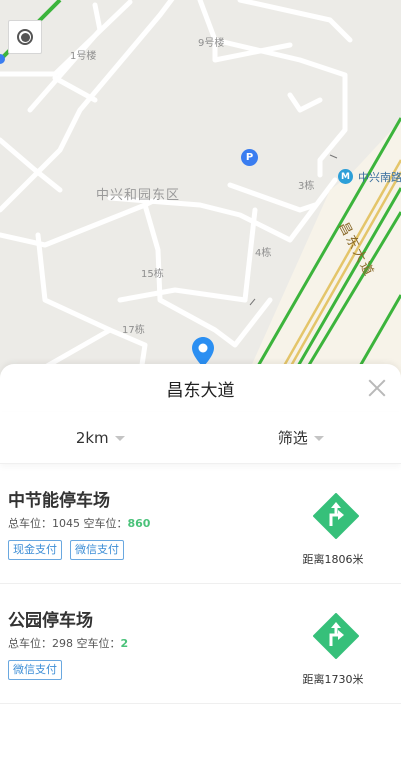 The image size is (401, 760). I want to click on parking-lot-name: 中节能停车场, so click(59, 501).